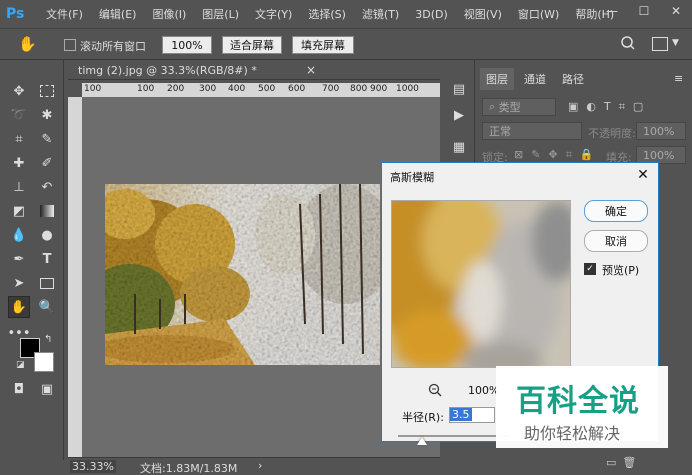 This screenshot has height=475, width=692. Describe the element at coordinates (612, 133) in the screenshot. I see `opacity-label: 不透明度:` at that location.